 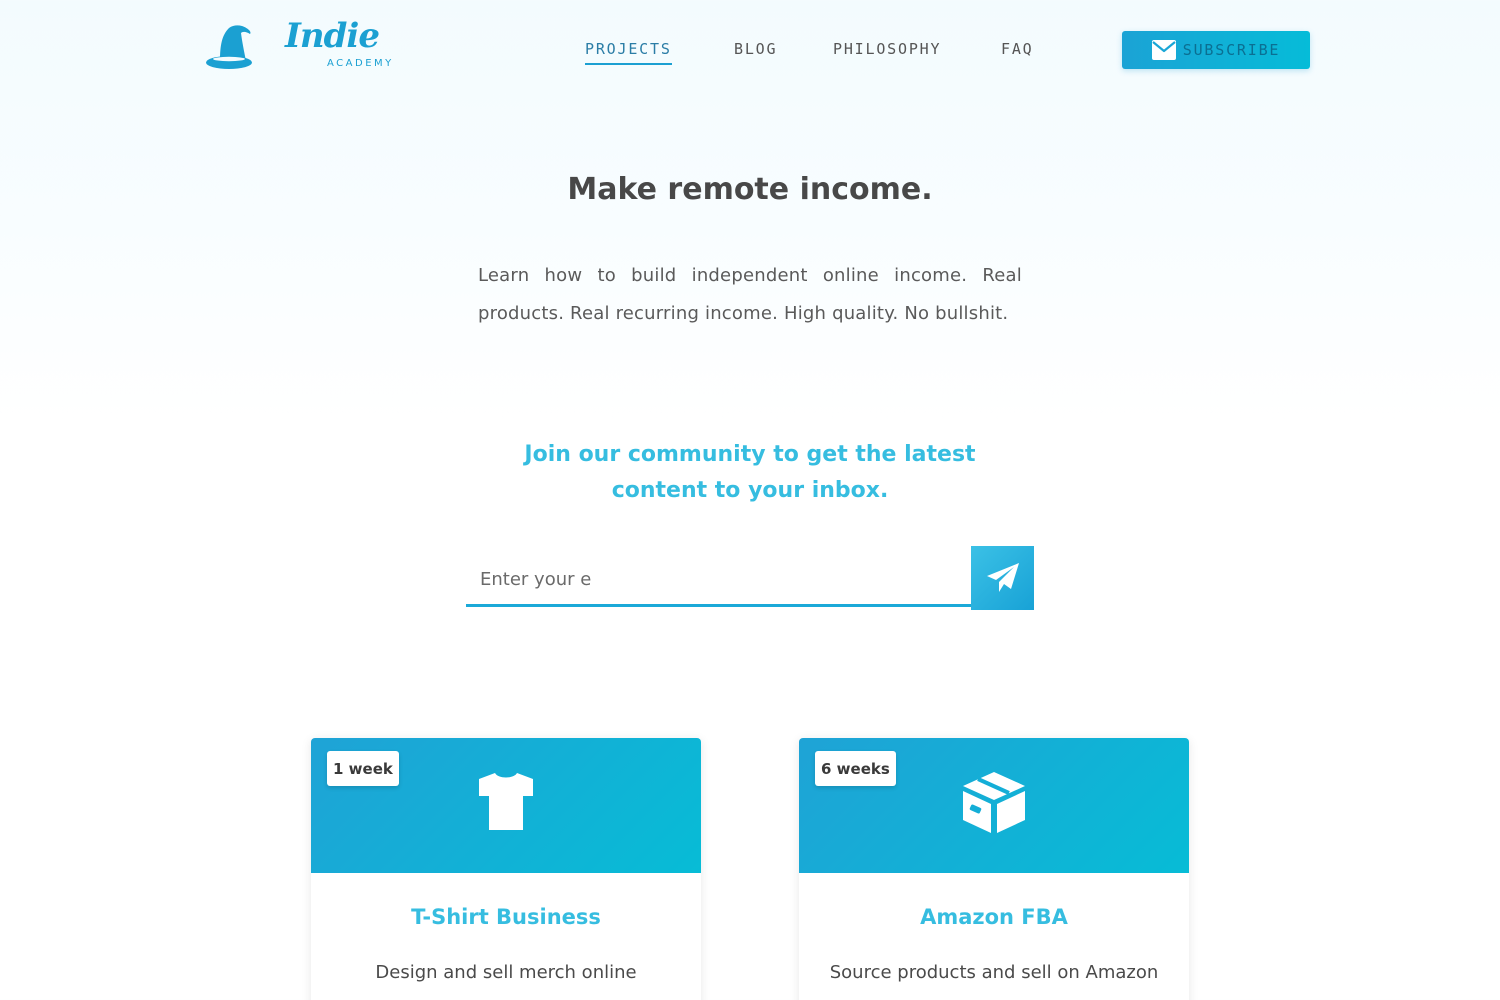 What do you see at coordinates (506, 801) in the screenshot?
I see `tshirt-icon` at bounding box center [506, 801].